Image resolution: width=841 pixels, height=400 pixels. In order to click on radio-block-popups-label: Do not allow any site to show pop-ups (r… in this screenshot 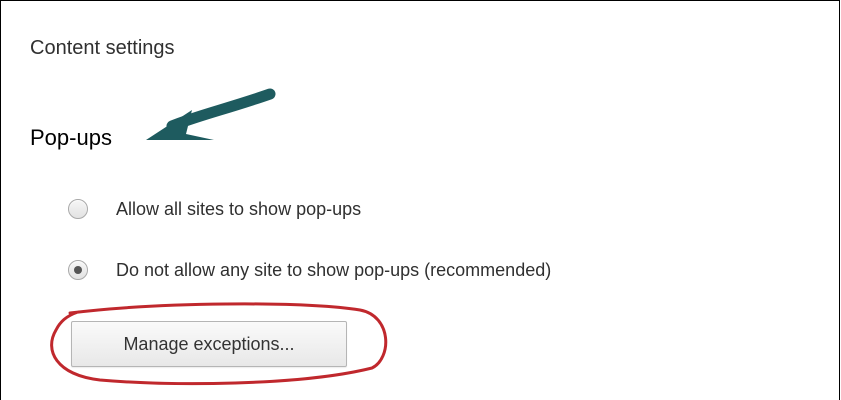, I will do `click(333, 270)`.